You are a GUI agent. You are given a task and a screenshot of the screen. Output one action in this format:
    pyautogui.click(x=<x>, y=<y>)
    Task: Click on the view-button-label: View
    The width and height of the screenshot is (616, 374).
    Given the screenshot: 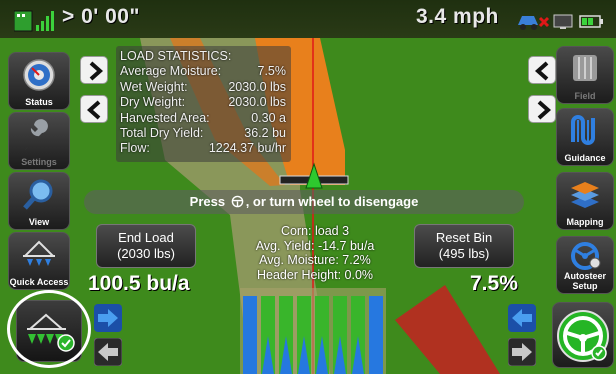 What is the action you would take?
    pyautogui.click(x=39, y=222)
    